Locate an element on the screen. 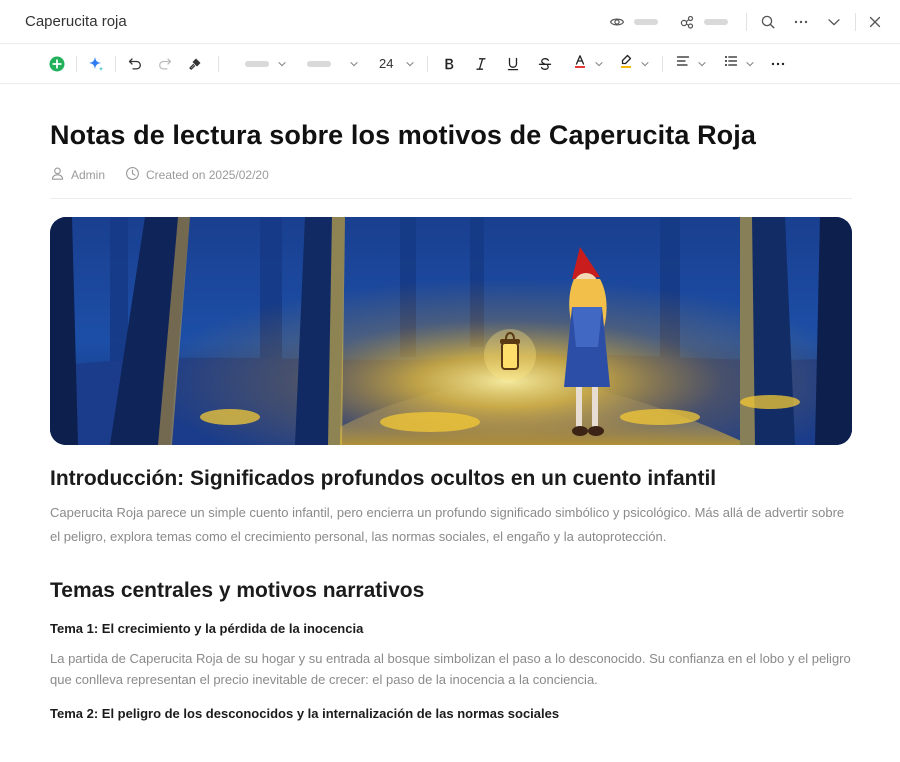 The width and height of the screenshot is (900, 762). align-left-icon is located at coordinates (683, 63).